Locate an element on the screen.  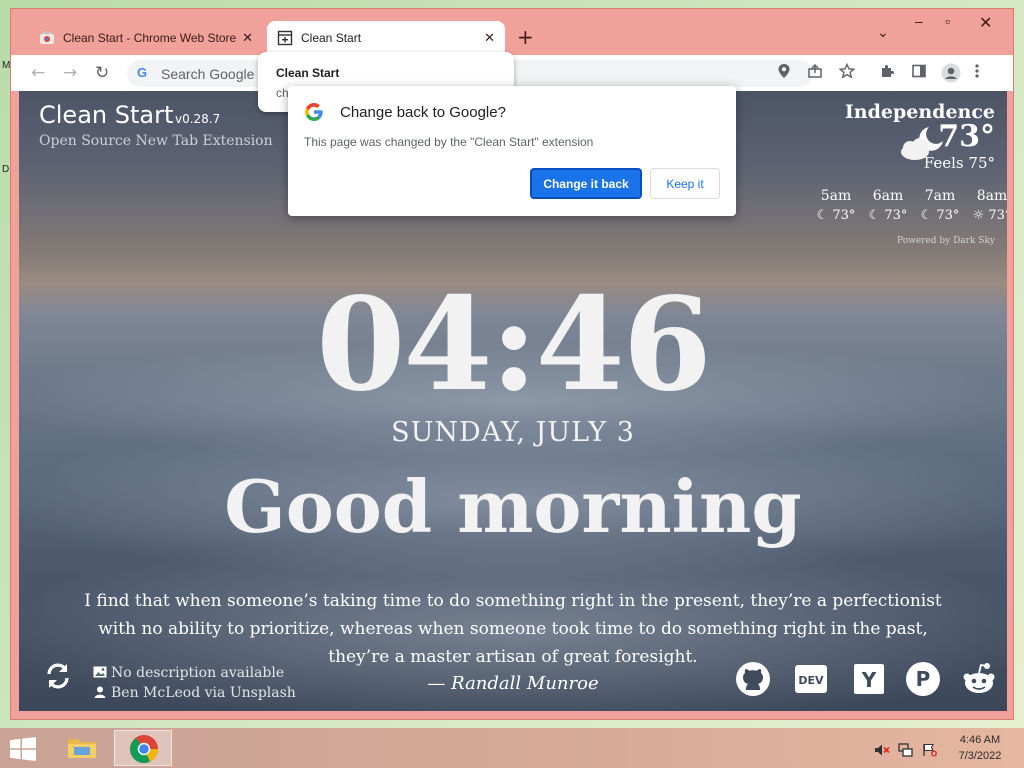
chrome-web-store-icon is located at coordinates (47, 38).